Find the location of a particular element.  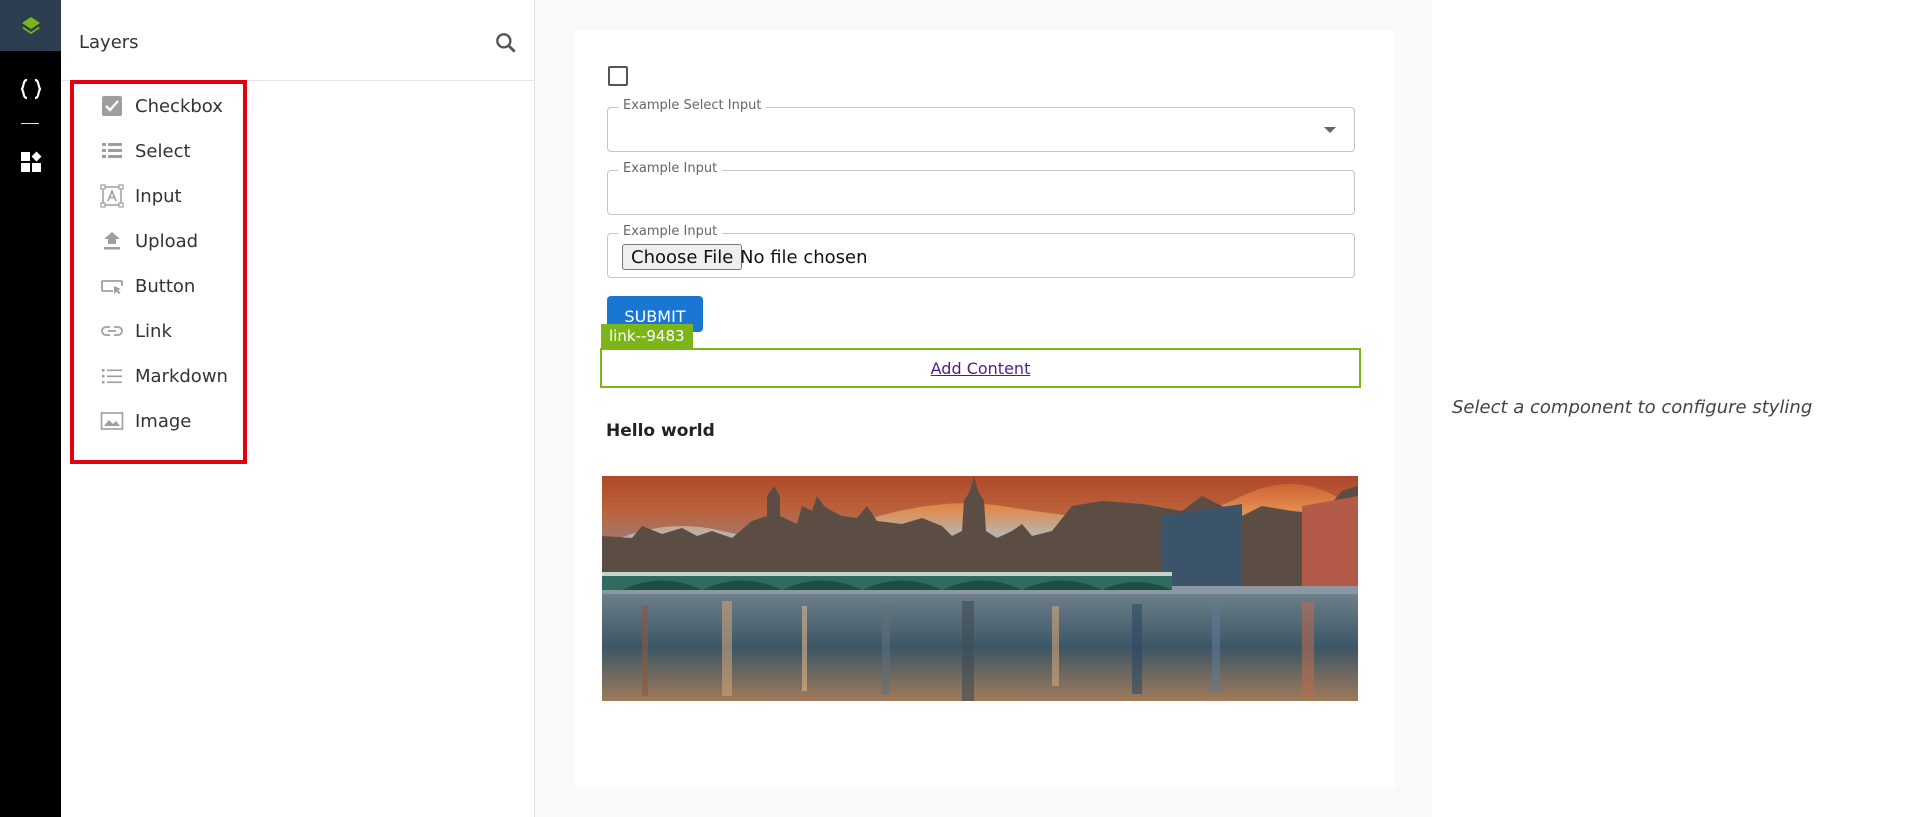

button-icon is located at coordinates (112, 286).